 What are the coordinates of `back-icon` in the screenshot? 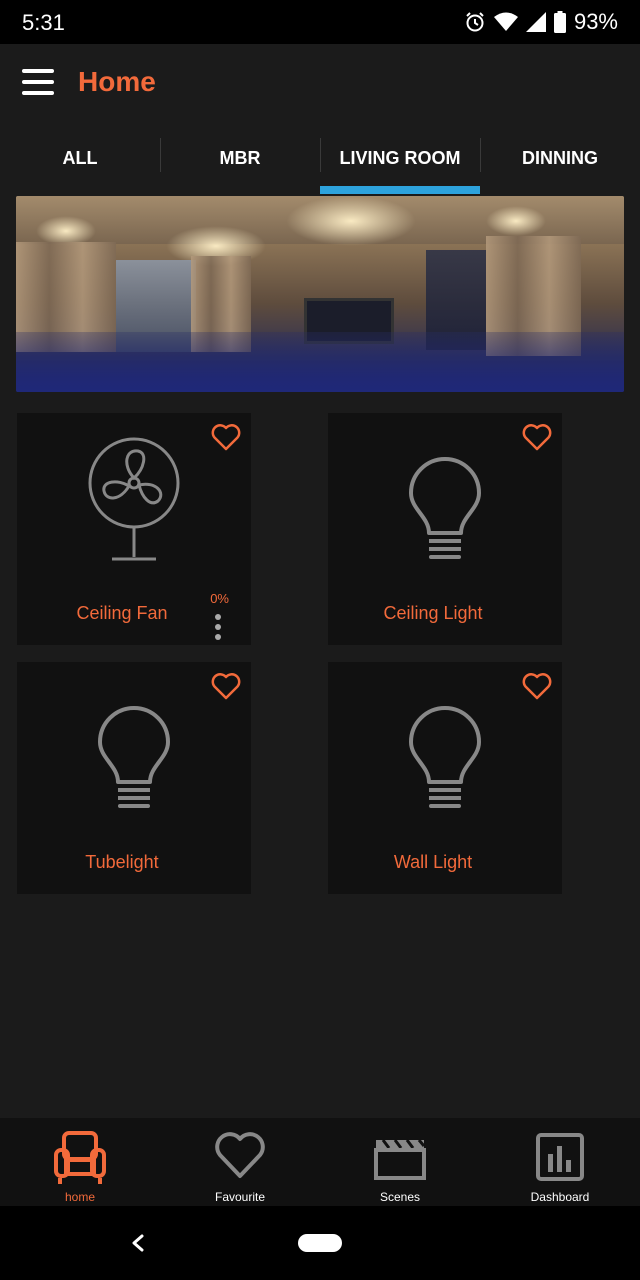 It's located at (138, 1243).